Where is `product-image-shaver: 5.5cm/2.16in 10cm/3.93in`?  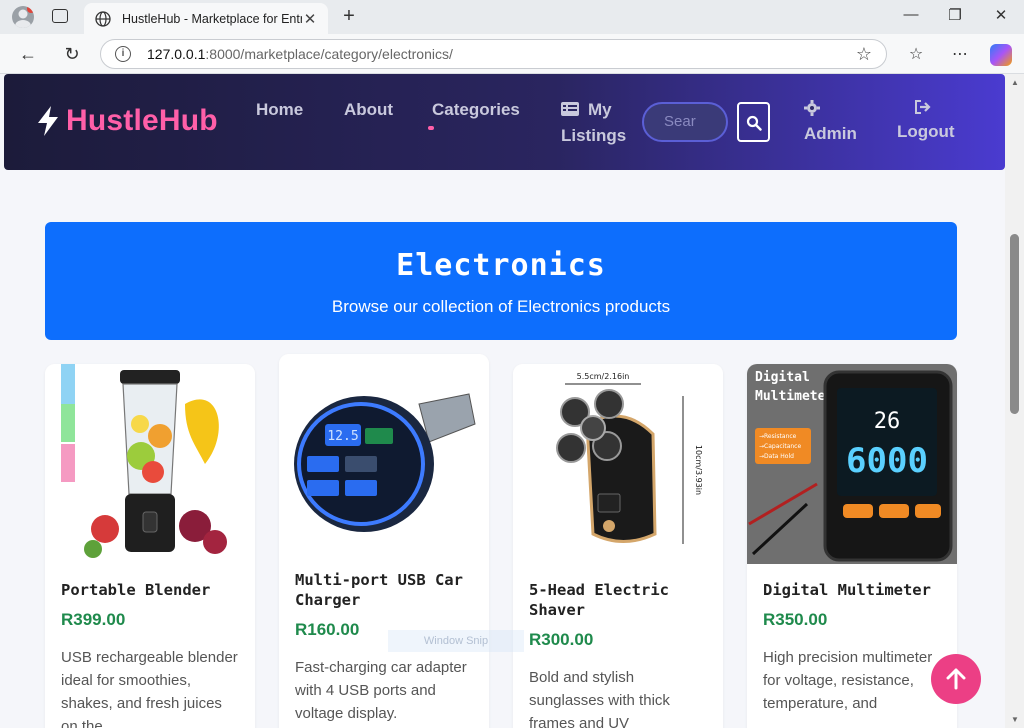 product-image-shaver: 5.5cm/2.16in 10cm/3.93in is located at coordinates (618, 464).